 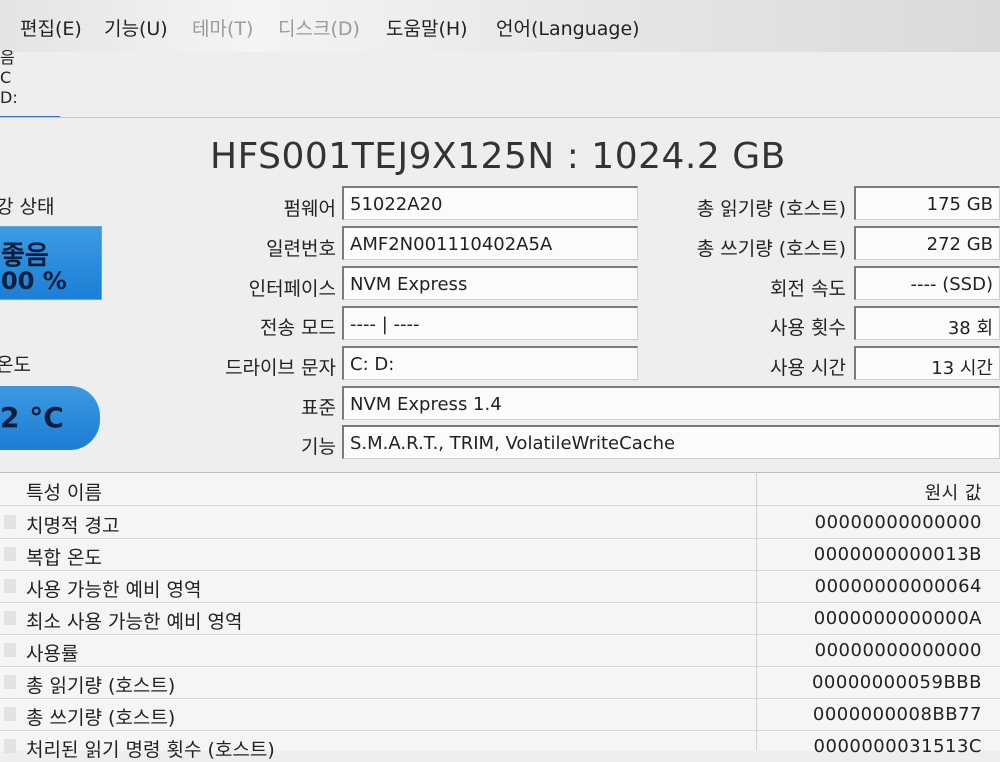 What do you see at coordinates (500, 522) in the screenshot?
I see `table-row: 치명적 경고 00000000000000` at bounding box center [500, 522].